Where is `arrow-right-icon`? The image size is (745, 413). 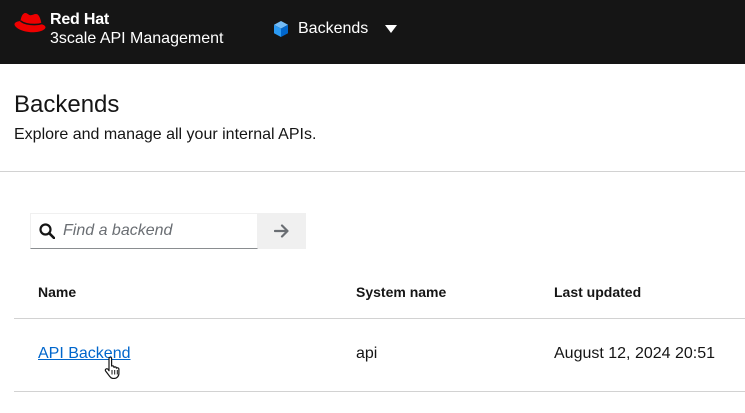
arrow-right-icon is located at coordinates (281, 231).